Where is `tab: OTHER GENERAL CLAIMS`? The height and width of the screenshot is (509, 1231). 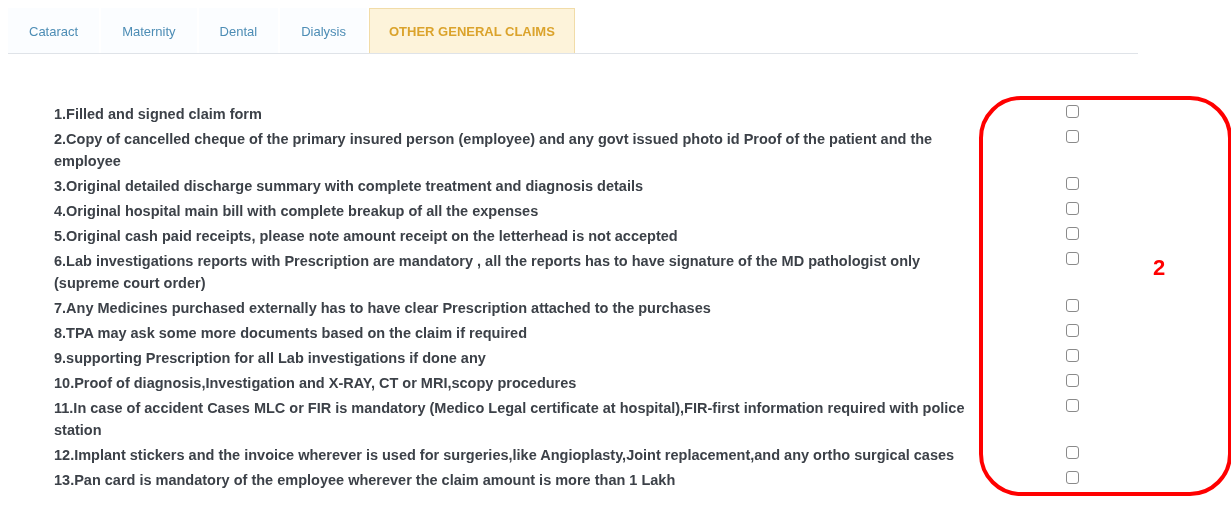
tab: OTHER GENERAL CLAIMS is located at coordinates (472, 30).